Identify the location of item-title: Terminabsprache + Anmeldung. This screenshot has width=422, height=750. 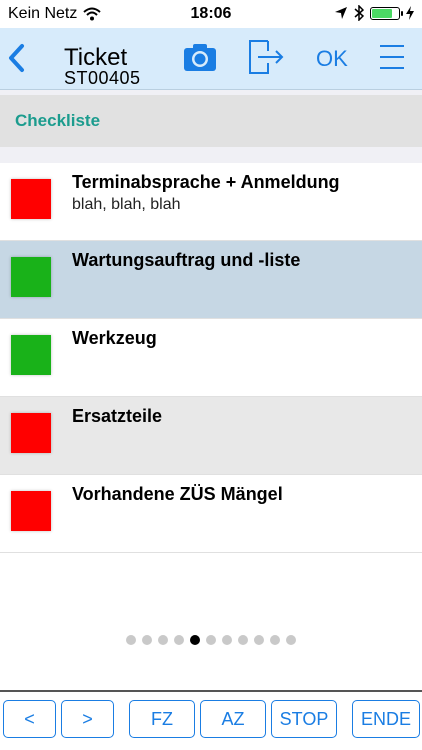
(206, 182).